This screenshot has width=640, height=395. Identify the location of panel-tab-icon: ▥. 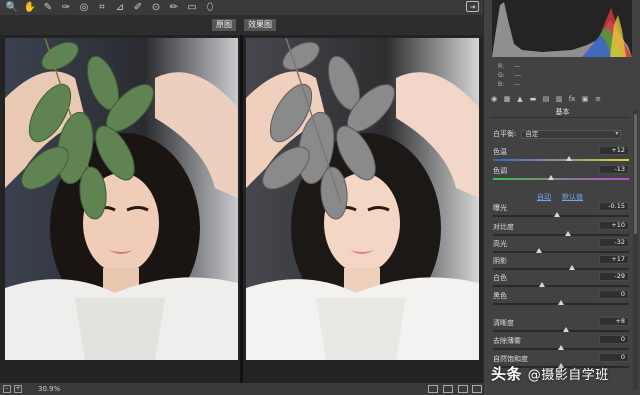
(559, 99).